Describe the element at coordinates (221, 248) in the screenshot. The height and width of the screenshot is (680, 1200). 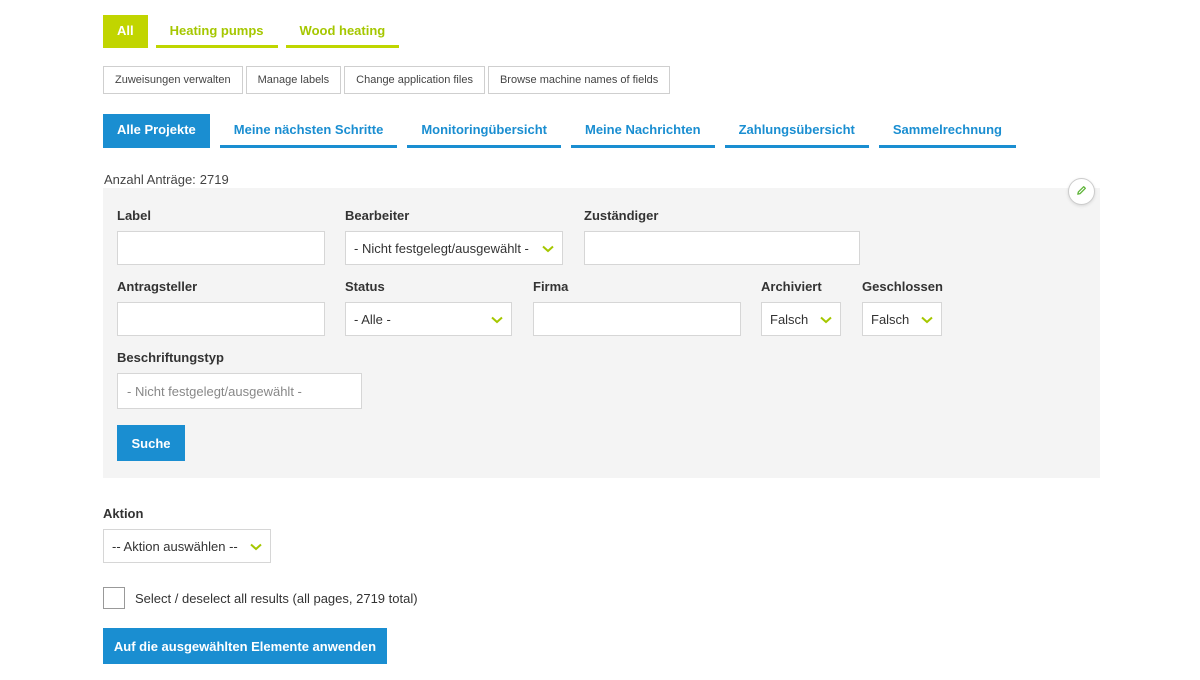
I see `label-input` at that location.